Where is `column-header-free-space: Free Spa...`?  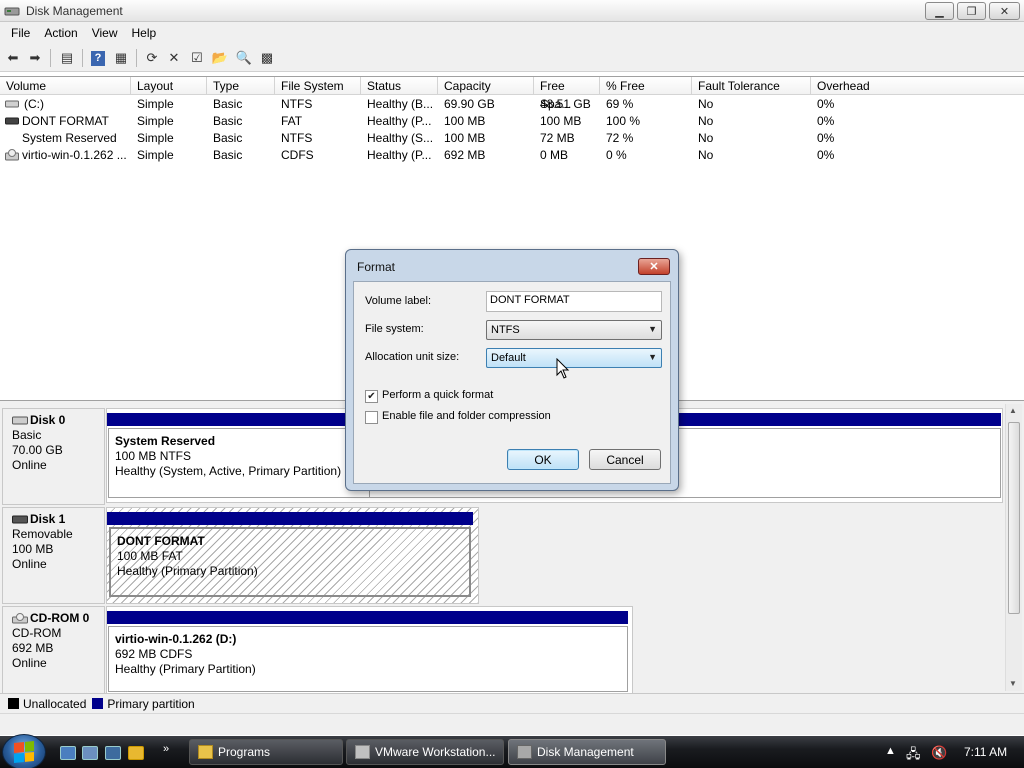 column-header-free-space: Free Spa... is located at coordinates (567, 94).